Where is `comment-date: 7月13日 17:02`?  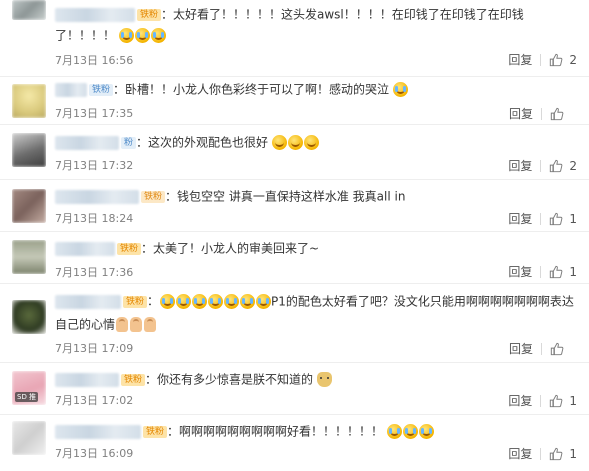 comment-date: 7月13日 17:02 is located at coordinates (94, 400).